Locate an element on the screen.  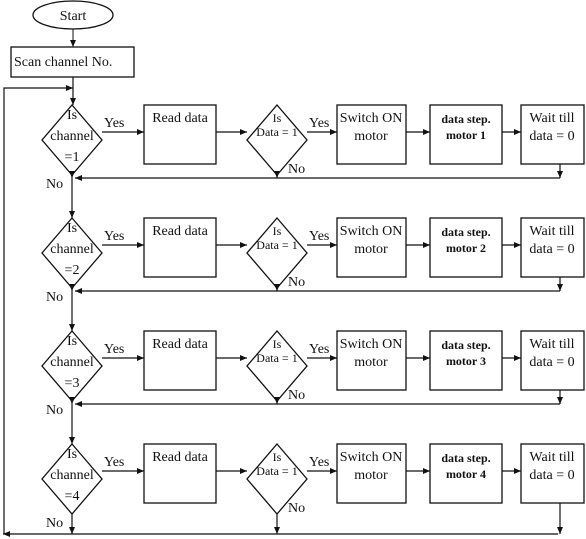
channel-question-label: =3 is located at coordinates (72, 383).